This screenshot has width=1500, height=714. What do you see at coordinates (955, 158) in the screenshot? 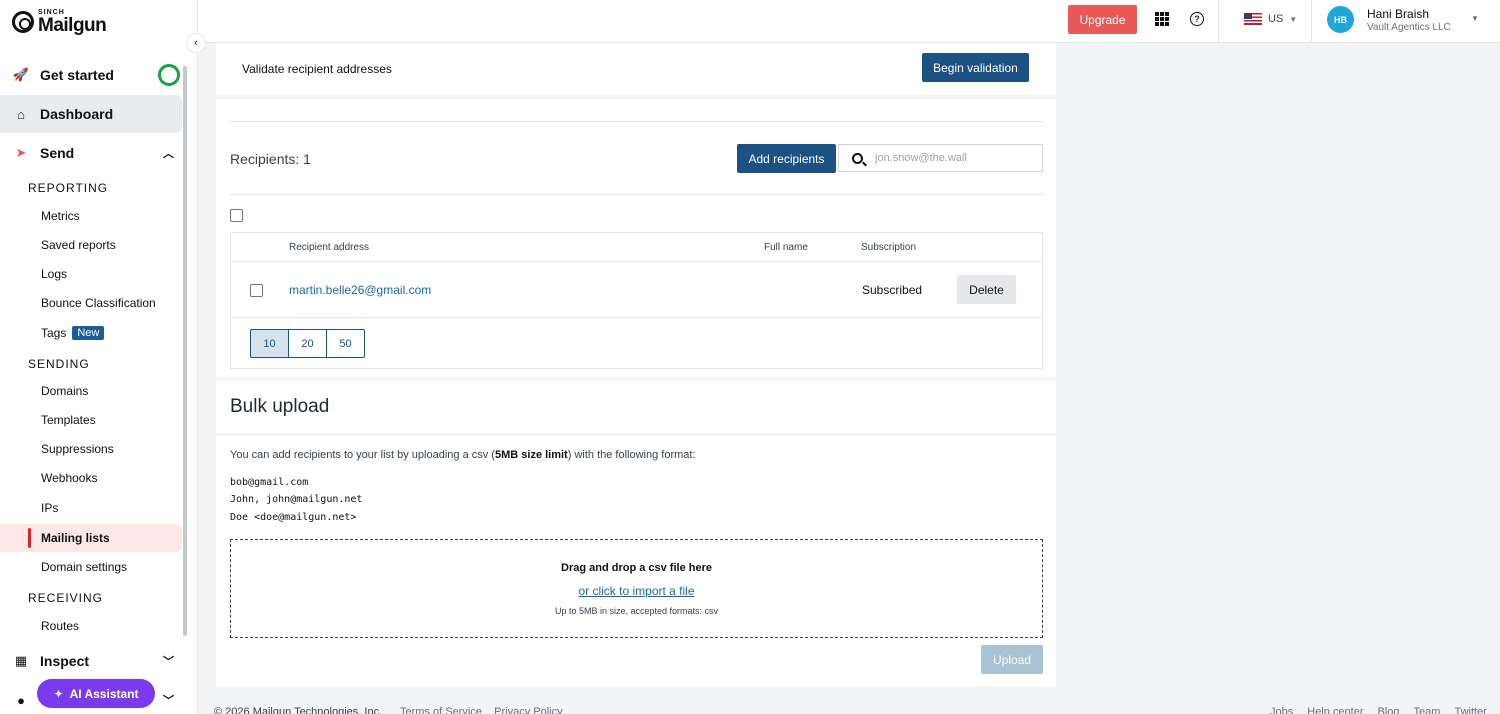
I see `search-input` at bounding box center [955, 158].